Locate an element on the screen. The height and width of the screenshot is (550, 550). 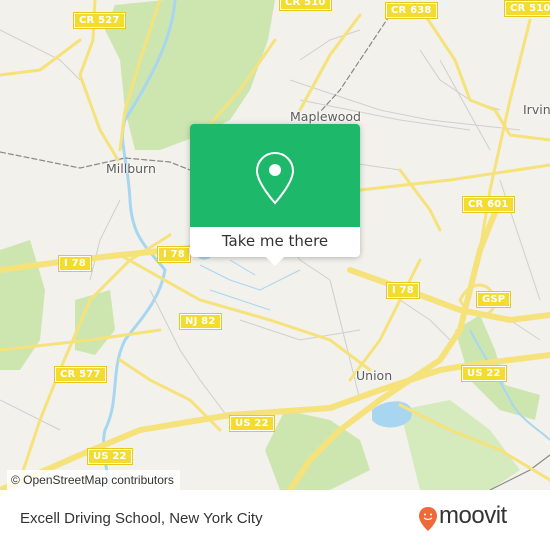
moovit-logo-icon is located at coordinates (428, 519).